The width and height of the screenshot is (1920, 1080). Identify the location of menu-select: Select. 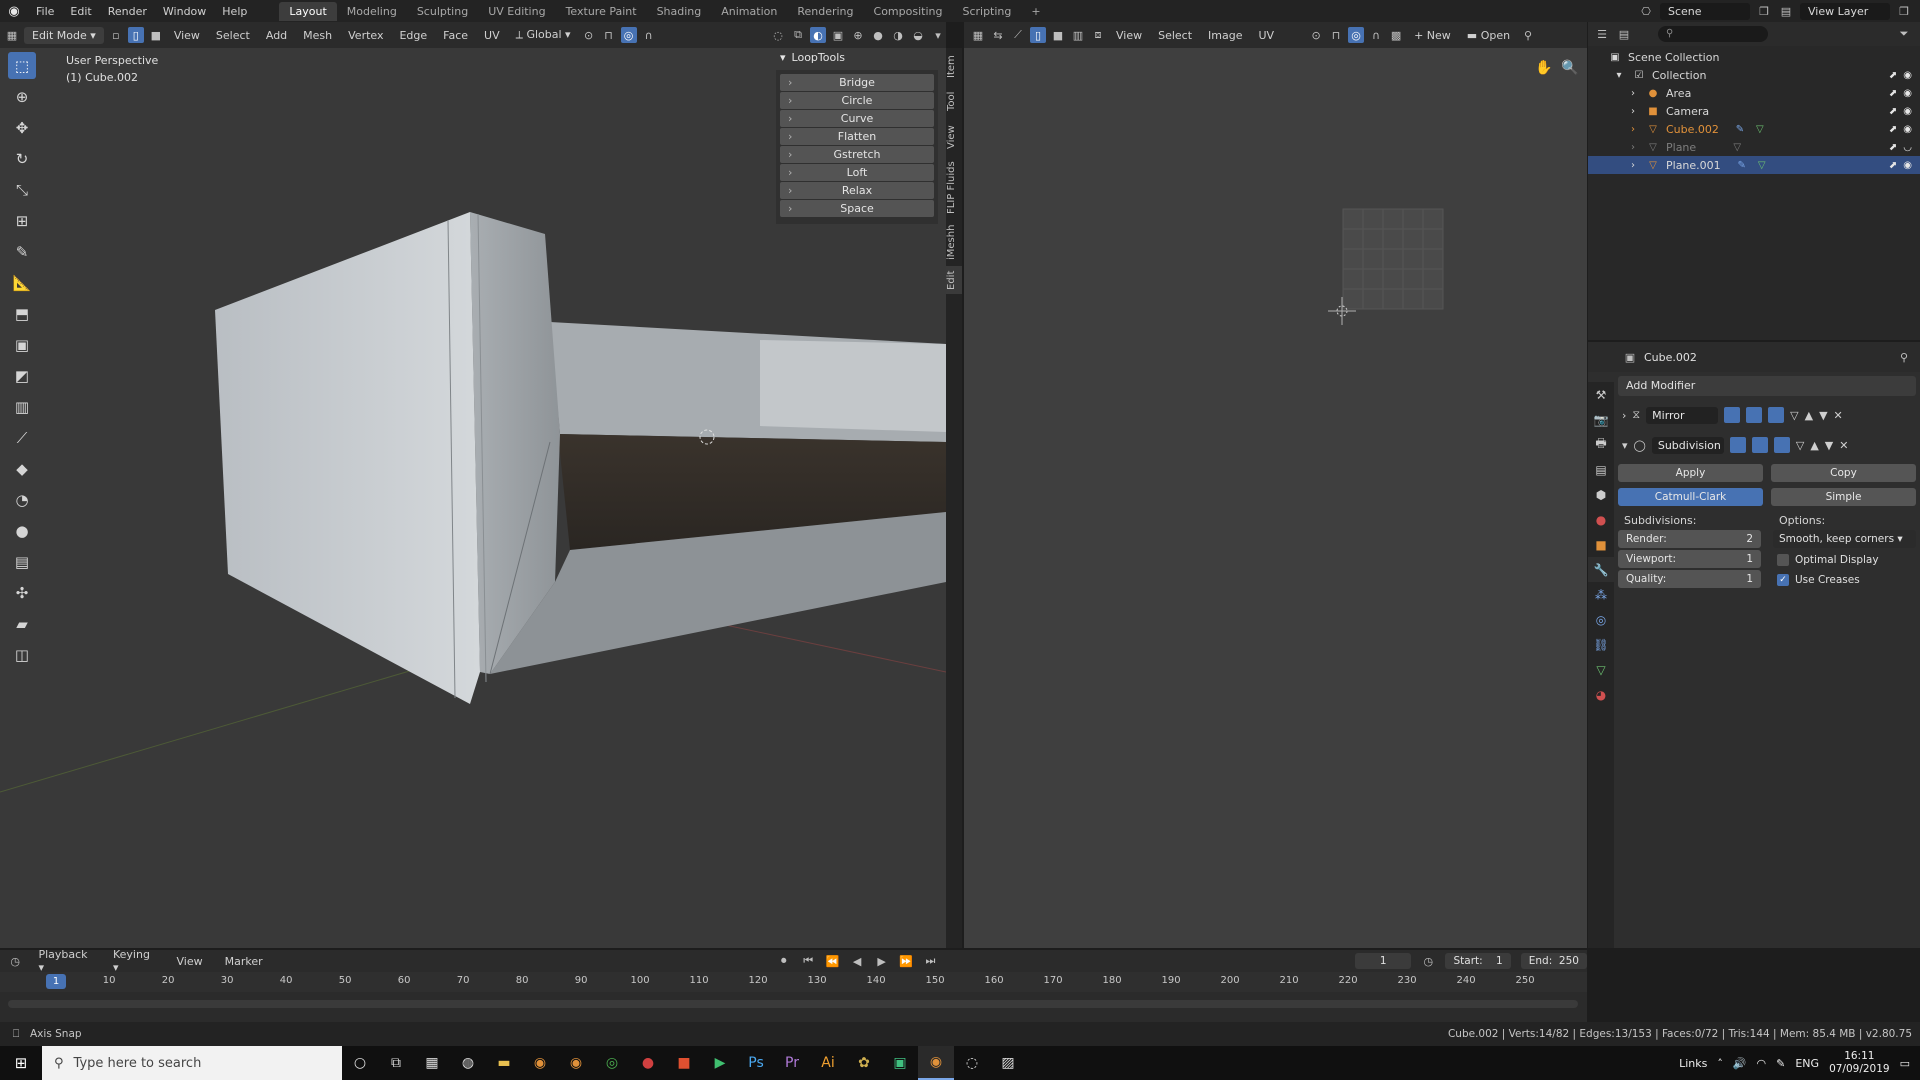
(233, 35).